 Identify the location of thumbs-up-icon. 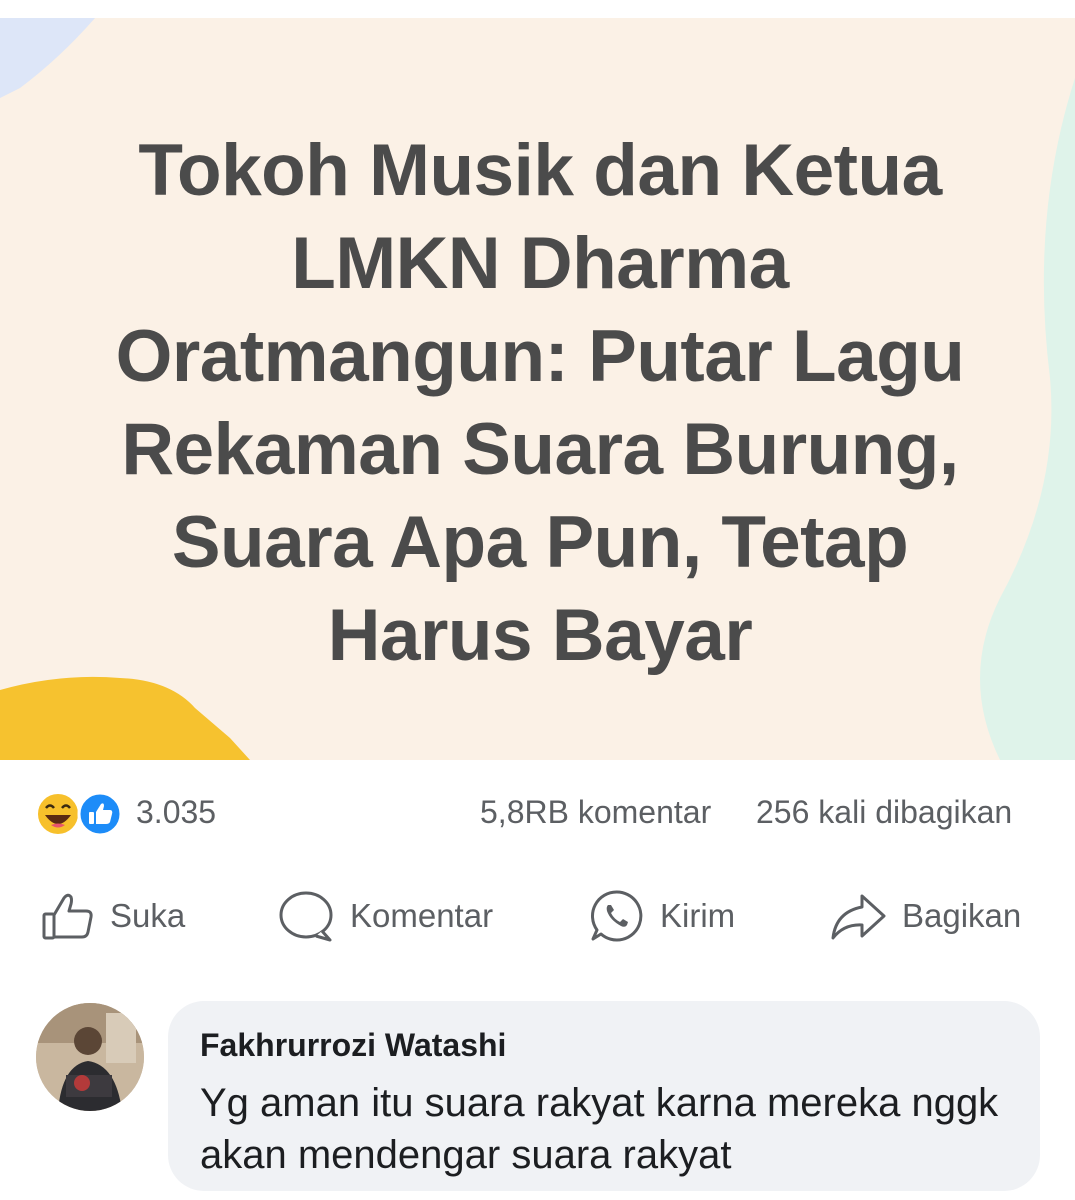
(67, 916).